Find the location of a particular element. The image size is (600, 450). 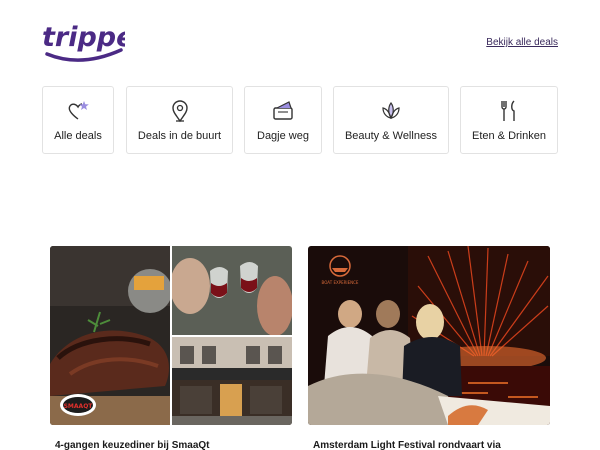

svg-text: SMAAQT is located at coordinates (79, 406).